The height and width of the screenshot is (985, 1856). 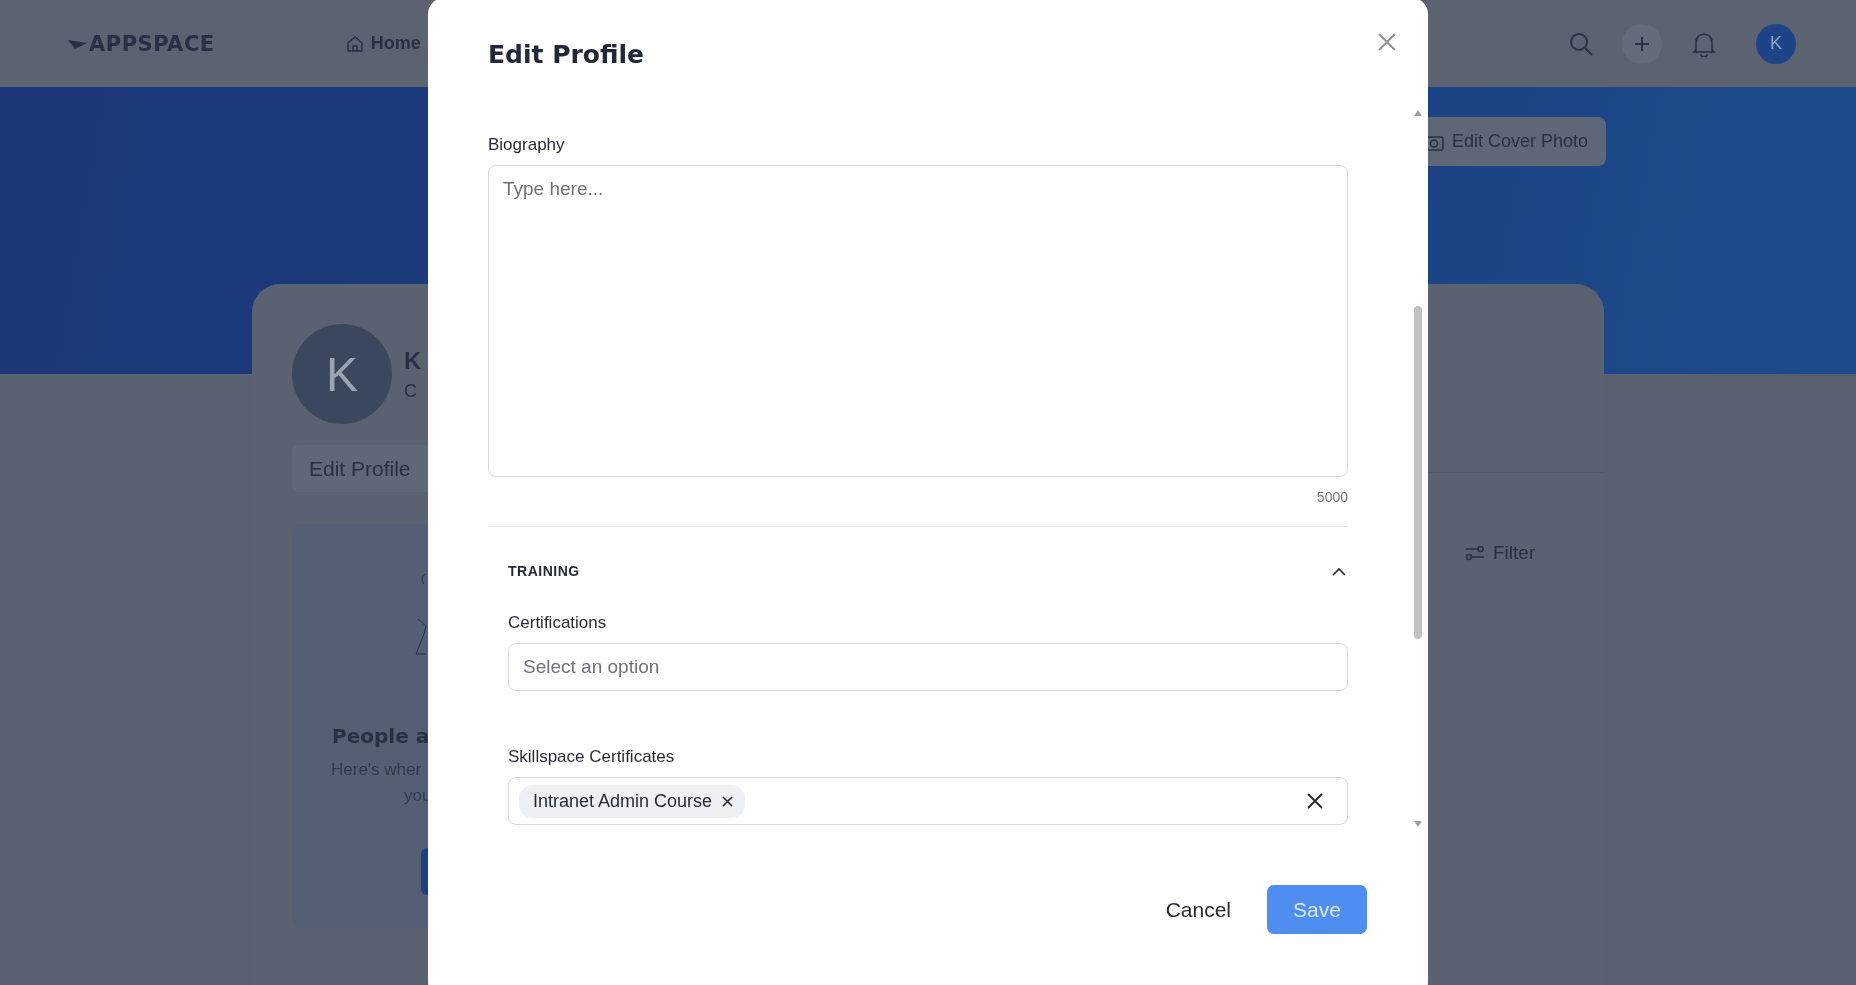 What do you see at coordinates (1642, 43) in the screenshot?
I see `add-icon` at bounding box center [1642, 43].